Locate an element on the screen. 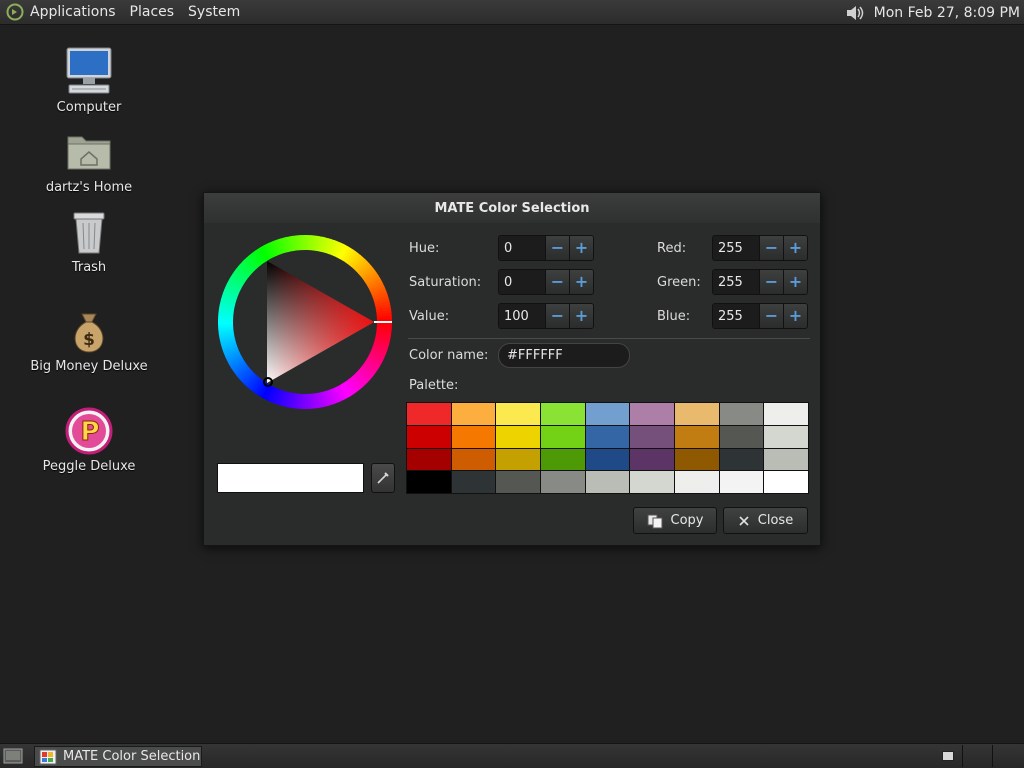 This screenshot has width=1024, height=768. desktop-icon-trash: Trash is located at coordinates (89, 241).